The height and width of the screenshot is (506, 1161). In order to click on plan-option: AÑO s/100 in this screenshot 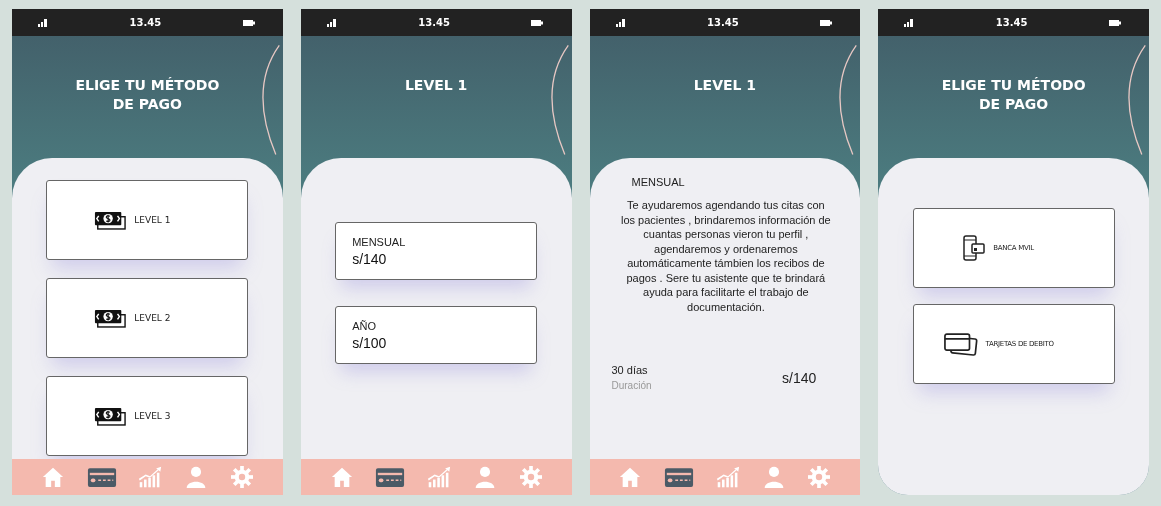, I will do `click(436, 335)`.